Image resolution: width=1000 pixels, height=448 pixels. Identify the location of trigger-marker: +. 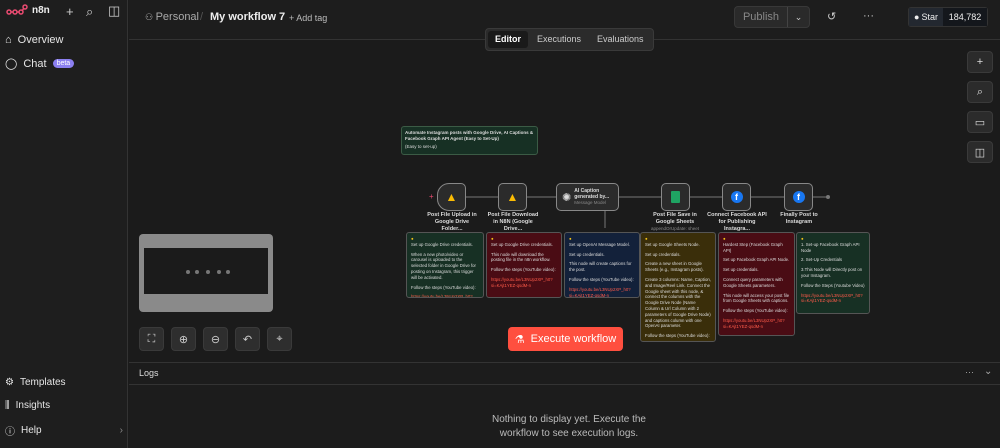
(431, 196).